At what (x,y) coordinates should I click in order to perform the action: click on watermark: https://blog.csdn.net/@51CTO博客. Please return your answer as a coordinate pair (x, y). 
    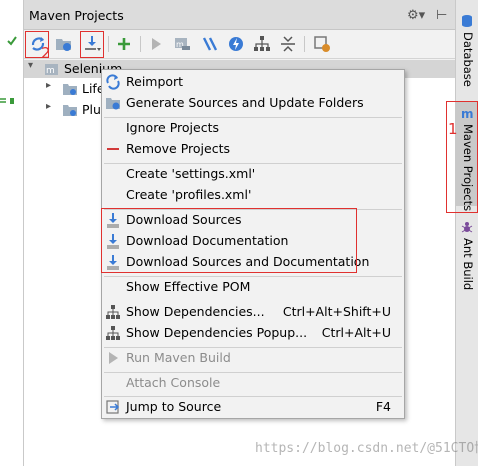
    Looking at the image, I should click on (366, 448).